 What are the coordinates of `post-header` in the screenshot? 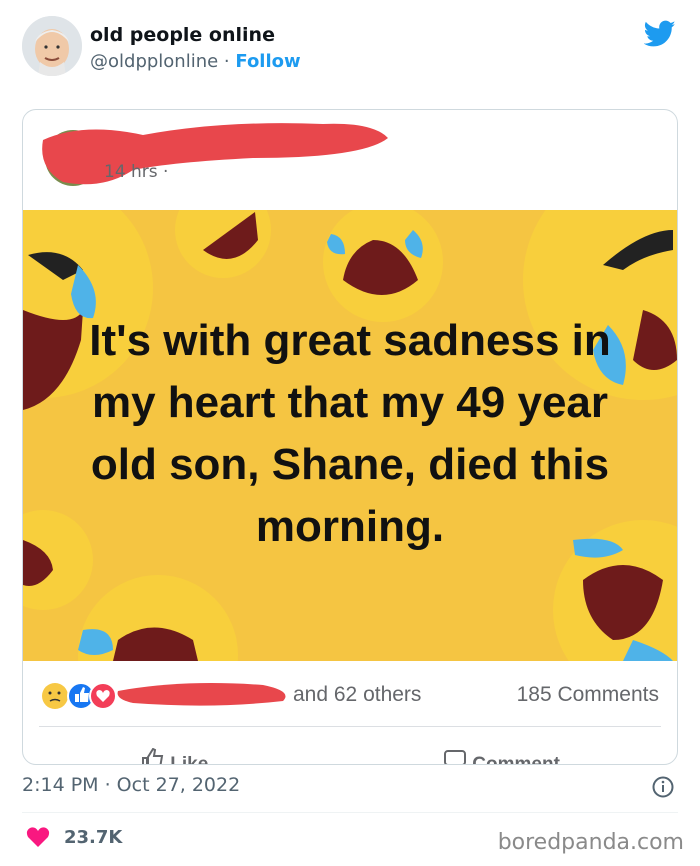 It's located at (350, 160).